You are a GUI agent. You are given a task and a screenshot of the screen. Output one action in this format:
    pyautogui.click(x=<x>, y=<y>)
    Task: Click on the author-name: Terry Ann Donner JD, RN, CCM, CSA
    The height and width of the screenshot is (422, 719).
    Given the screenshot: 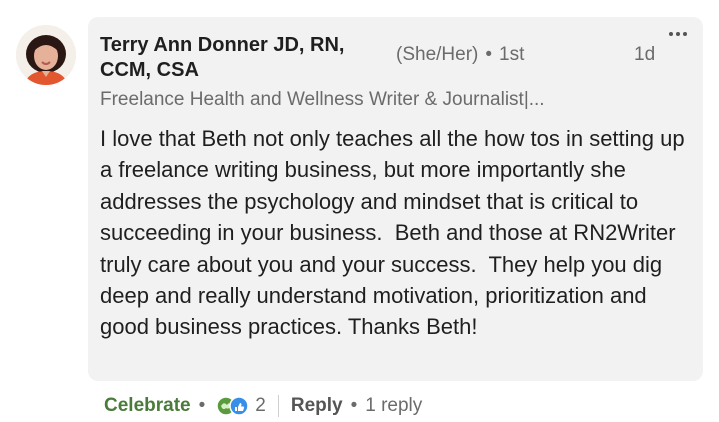 What is the action you would take?
    pyautogui.click(x=242, y=58)
    